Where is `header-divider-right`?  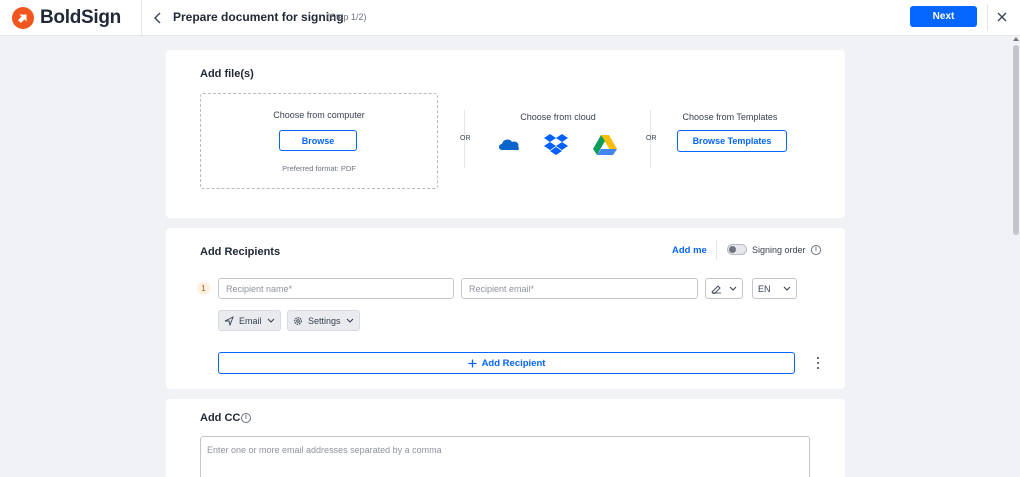
header-divider-right is located at coordinates (987, 17).